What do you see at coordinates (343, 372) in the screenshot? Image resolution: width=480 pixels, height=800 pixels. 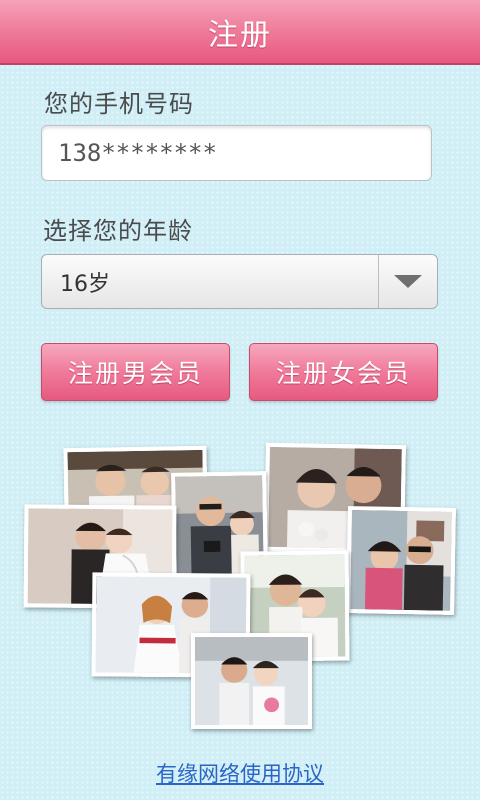 I see `register-female-button: 注册女会员` at bounding box center [343, 372].